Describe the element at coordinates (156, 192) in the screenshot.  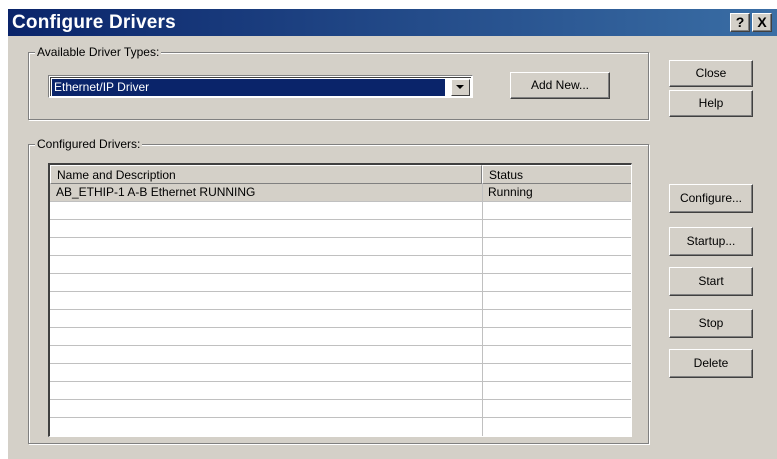
I see `driver-name-cell: AB_ETHIP-1 A-B Ethernet RUNNING` at that location.